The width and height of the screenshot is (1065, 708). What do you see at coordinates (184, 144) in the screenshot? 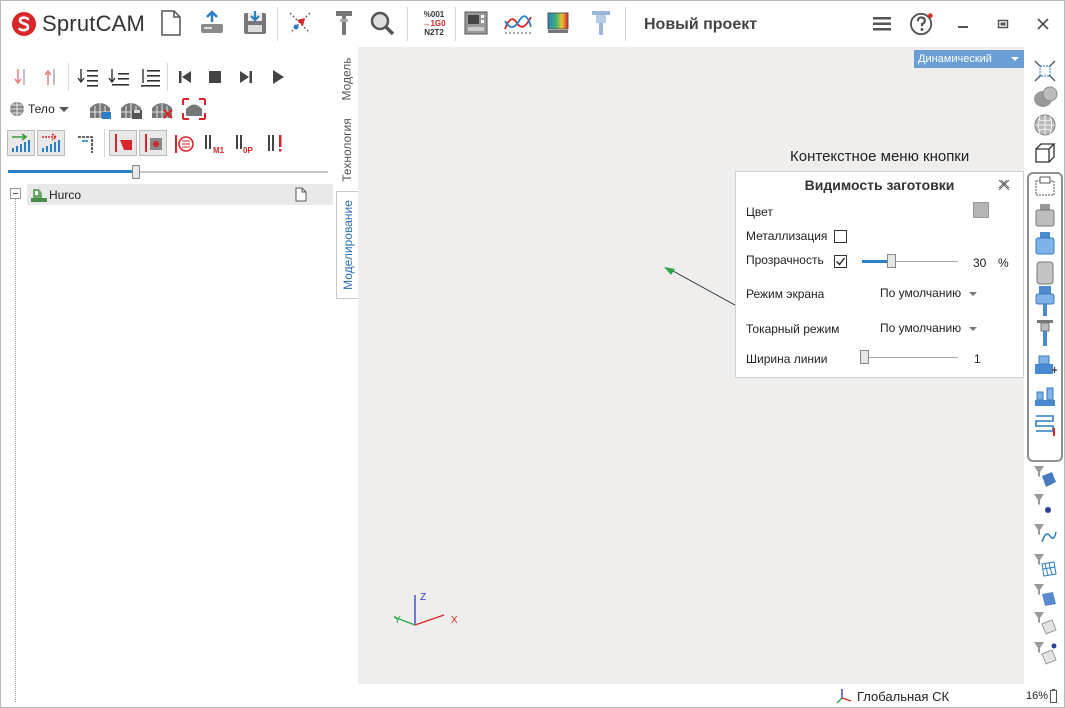
I see `stop-on-operation-button` at bounding box center [184, 144].